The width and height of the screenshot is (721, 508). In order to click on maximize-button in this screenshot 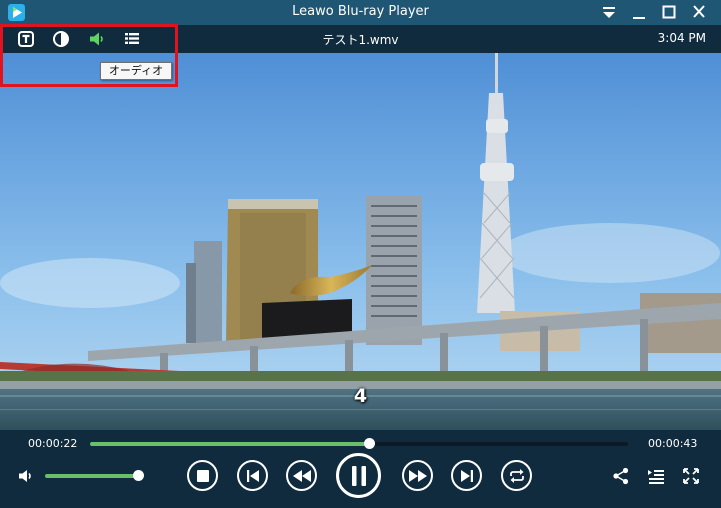, I will do `click(669, 12)`.